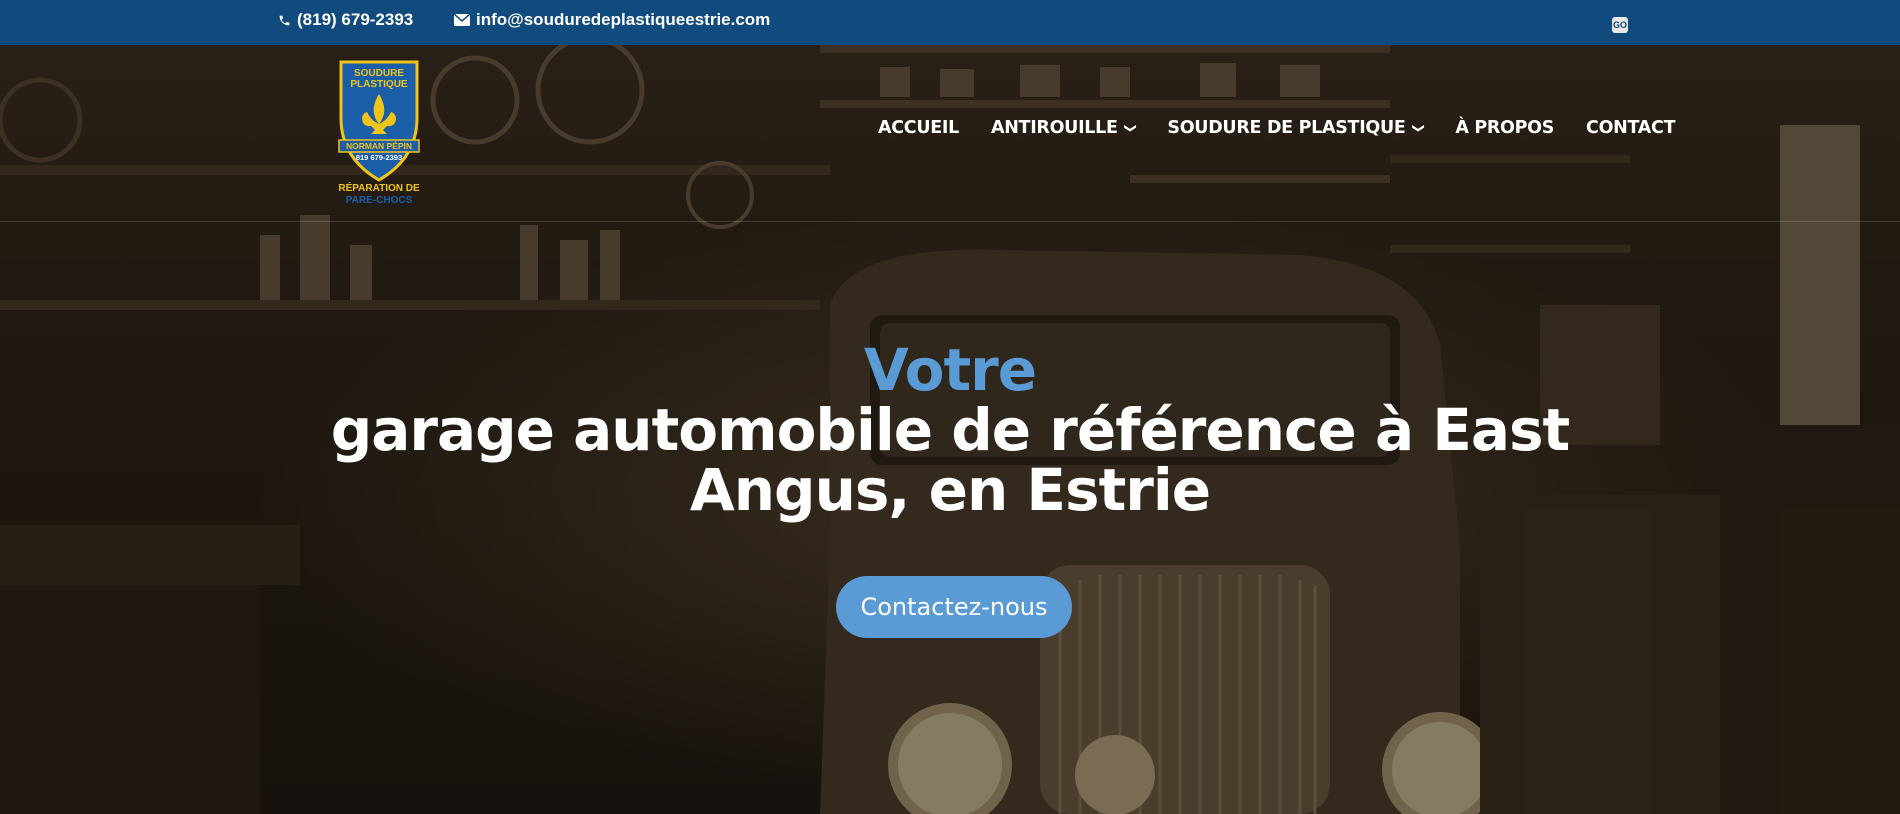  I want to click on email-link: info@souduredeplastiqueestrie.com, so click(612, 20).